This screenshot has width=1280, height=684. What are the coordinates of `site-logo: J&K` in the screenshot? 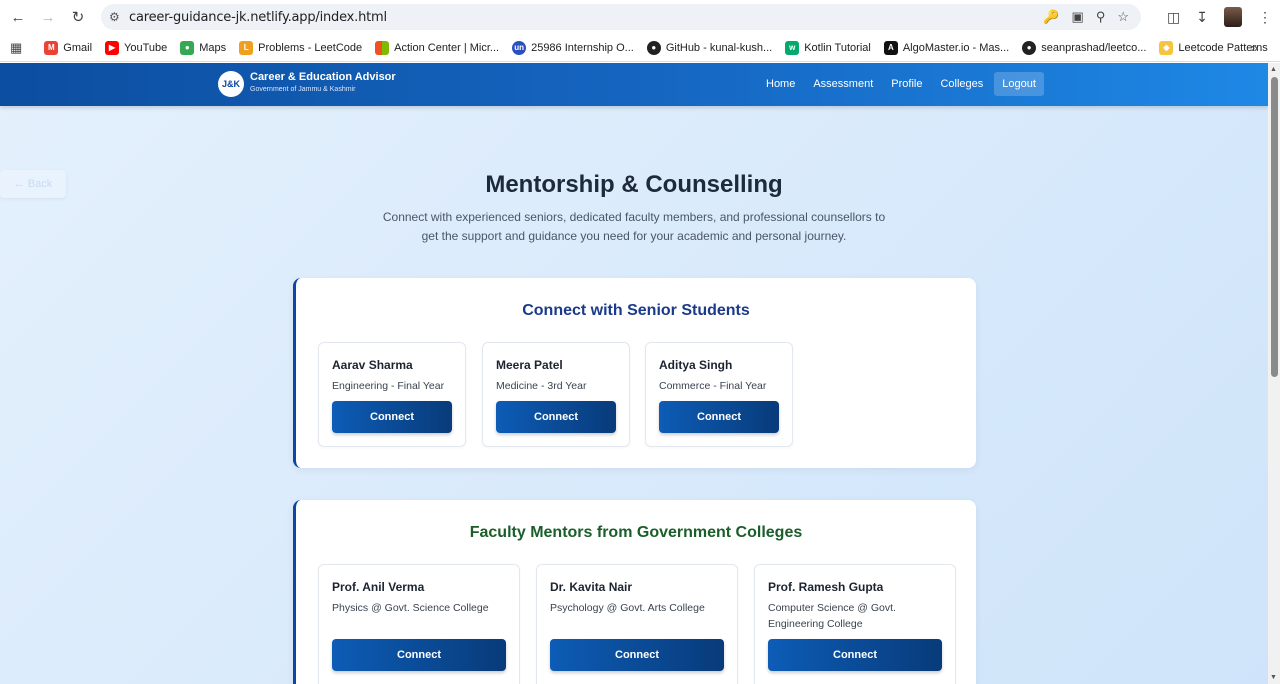 It's located at (231, 84).